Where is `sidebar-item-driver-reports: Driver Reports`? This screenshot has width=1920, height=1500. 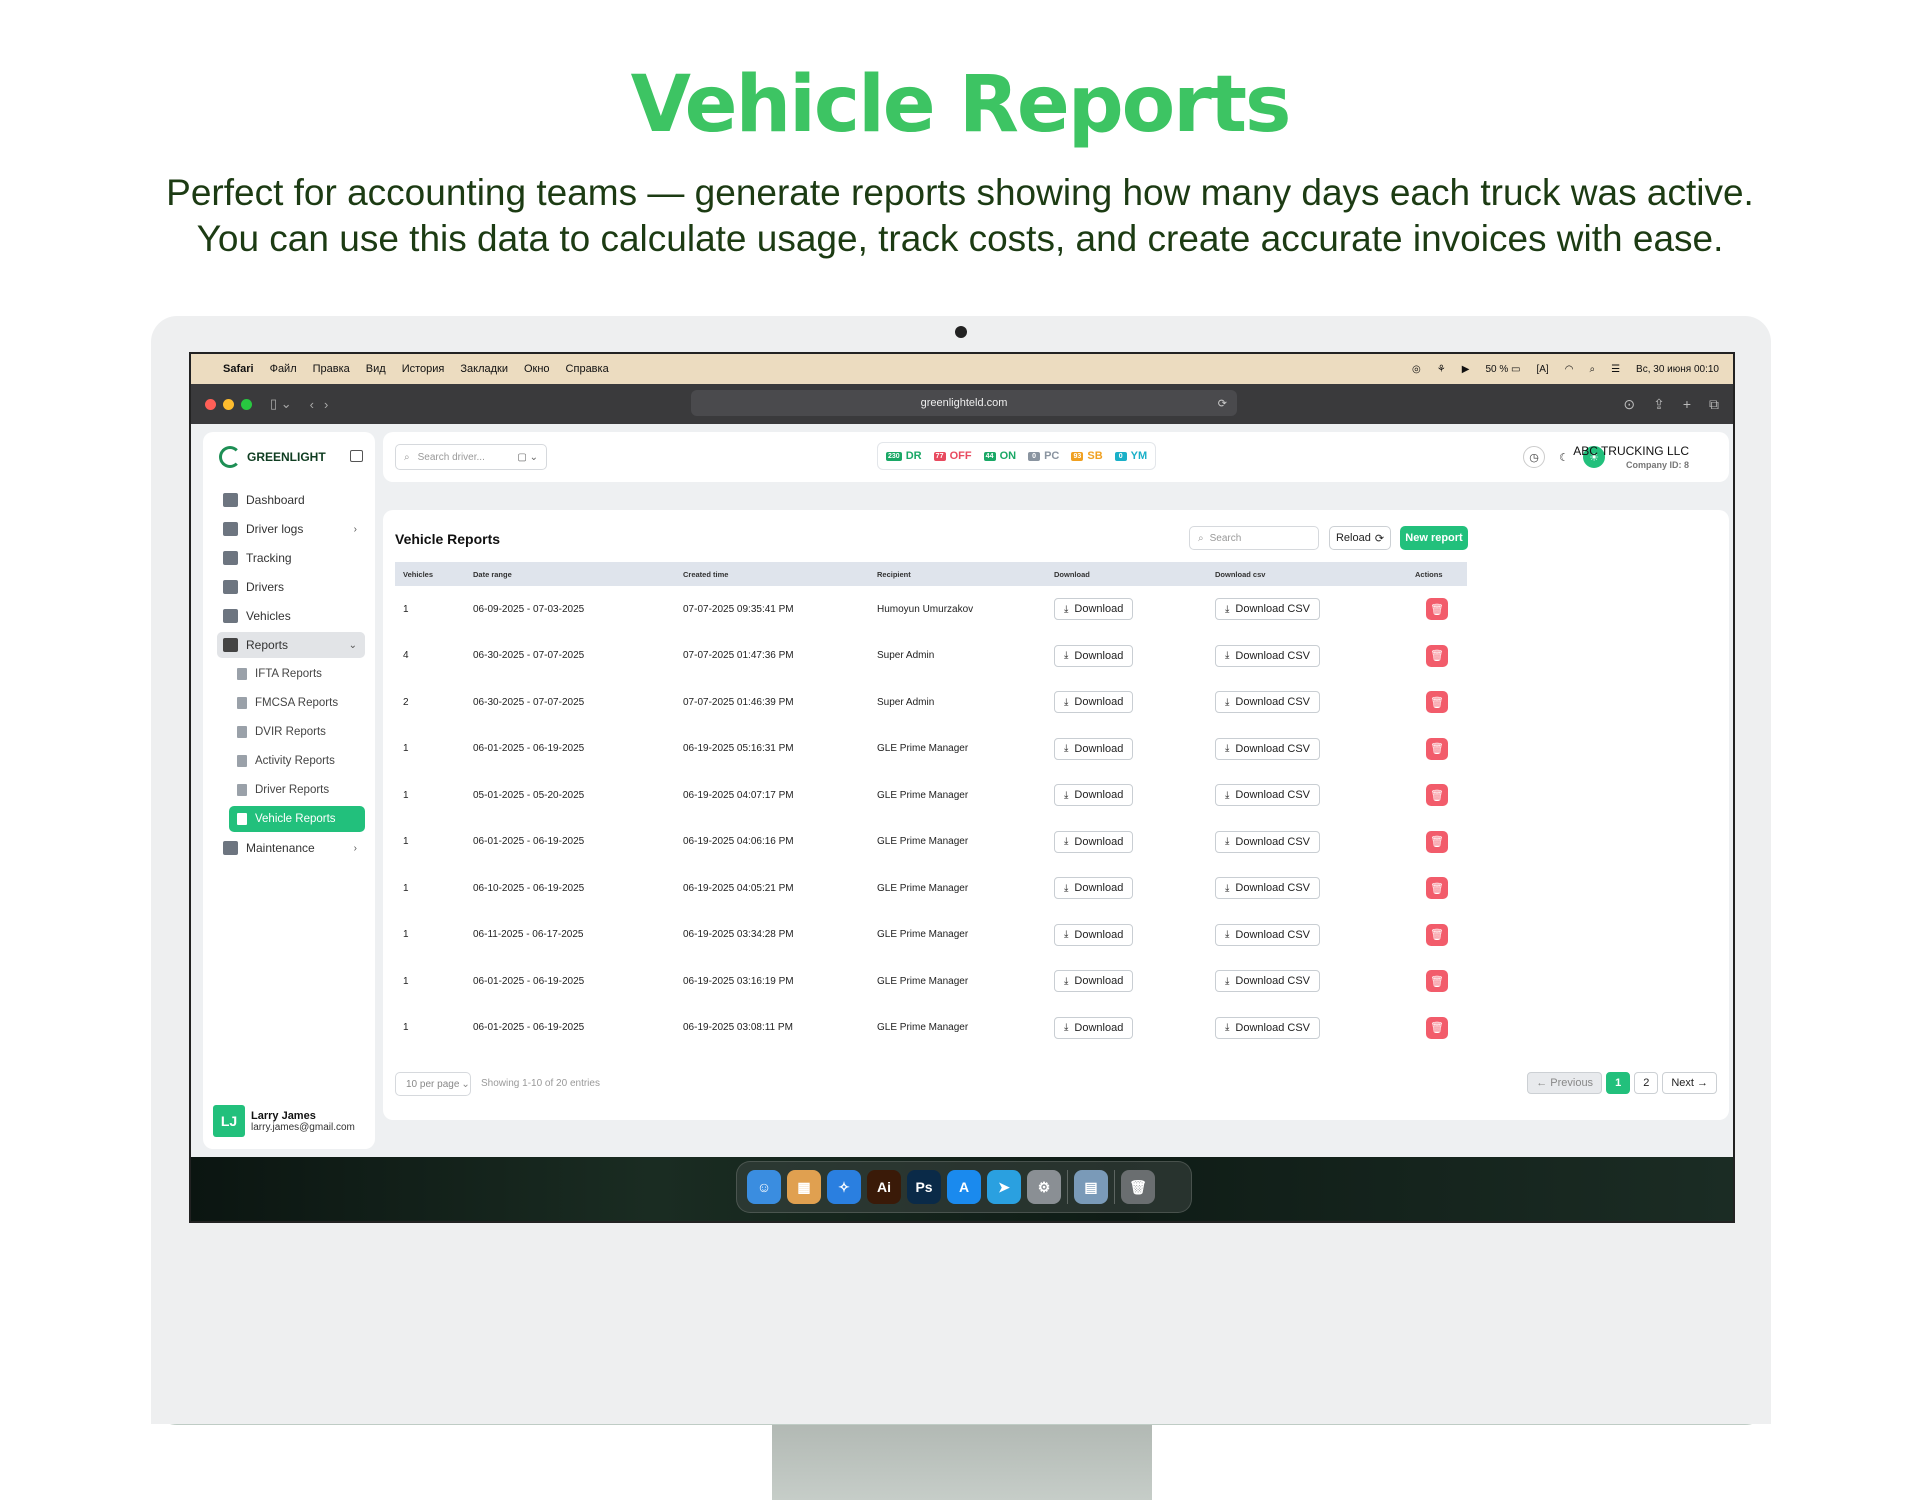 sidebar-item-driver-reports: Driver Reports is located at coordinates (297, 790).